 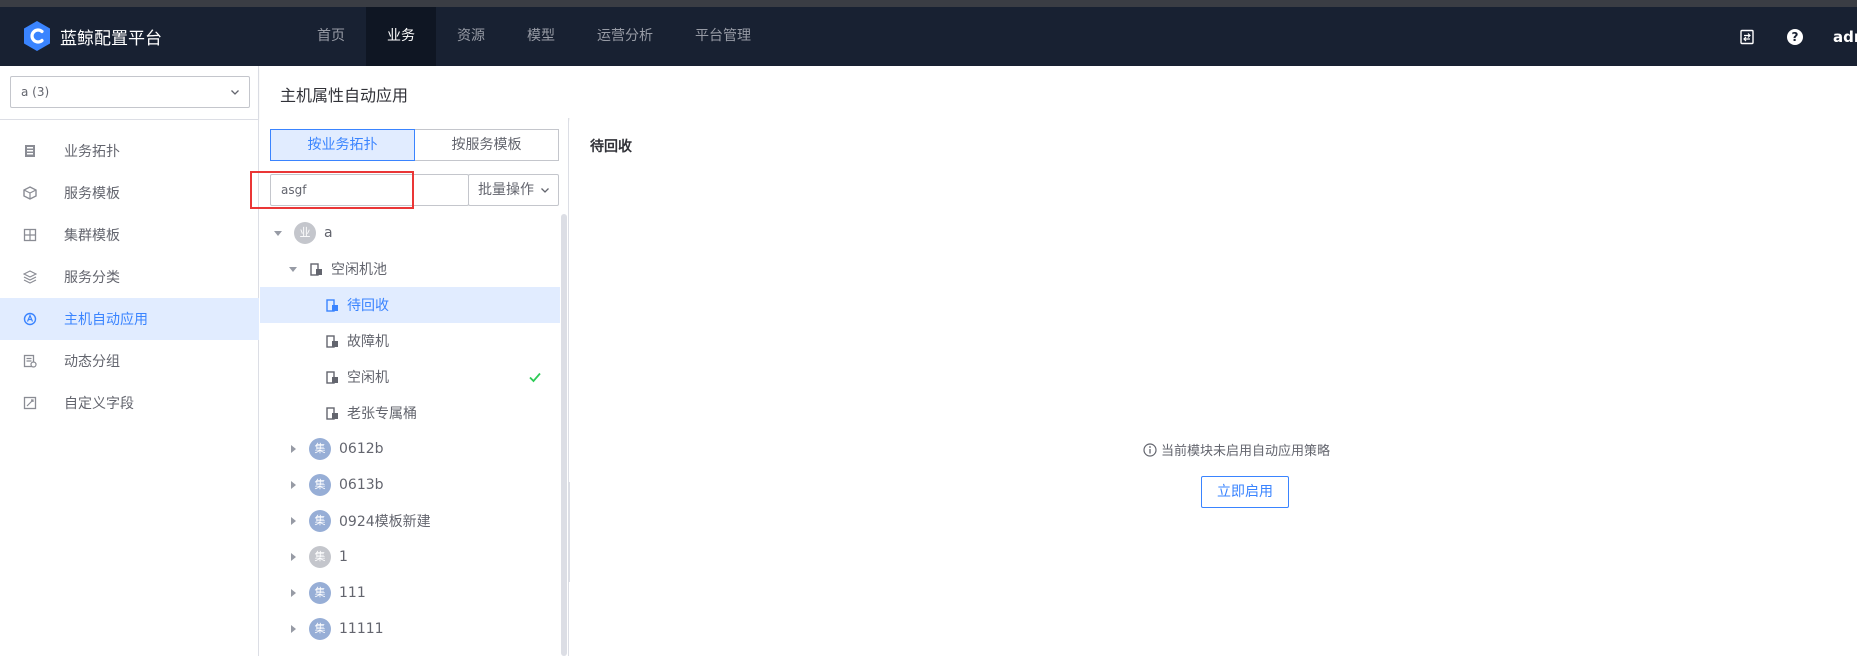 I want to click on search-value: asgf, so click(x=294, y=190).